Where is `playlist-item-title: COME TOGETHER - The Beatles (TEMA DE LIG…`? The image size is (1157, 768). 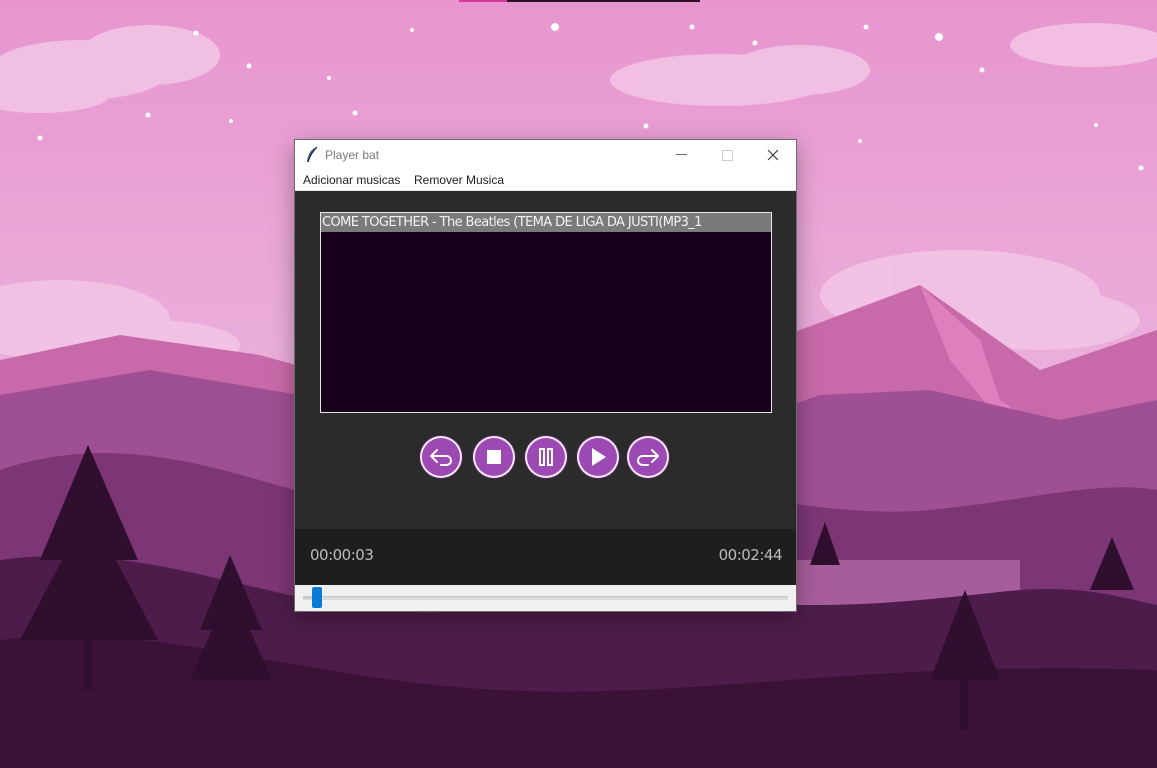
playlist-item-title: COME TOGETHER - The Beatles (TEMA DE LIG… is located at coordinates (512, 222).